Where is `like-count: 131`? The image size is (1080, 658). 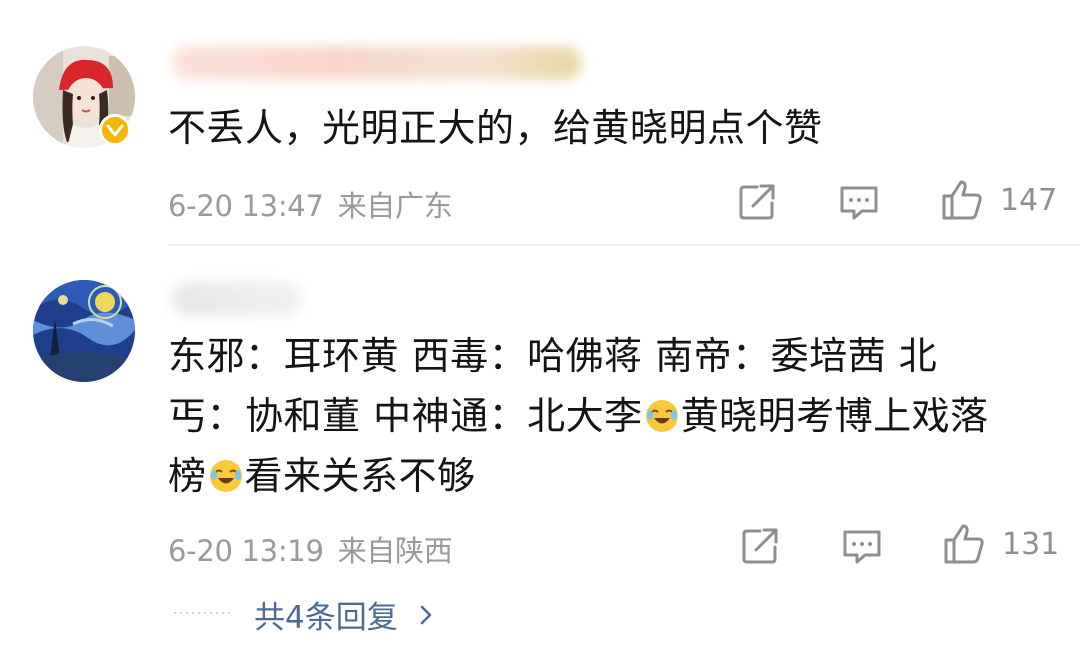 like-count: 131 is located at coordinates (1031, 544).